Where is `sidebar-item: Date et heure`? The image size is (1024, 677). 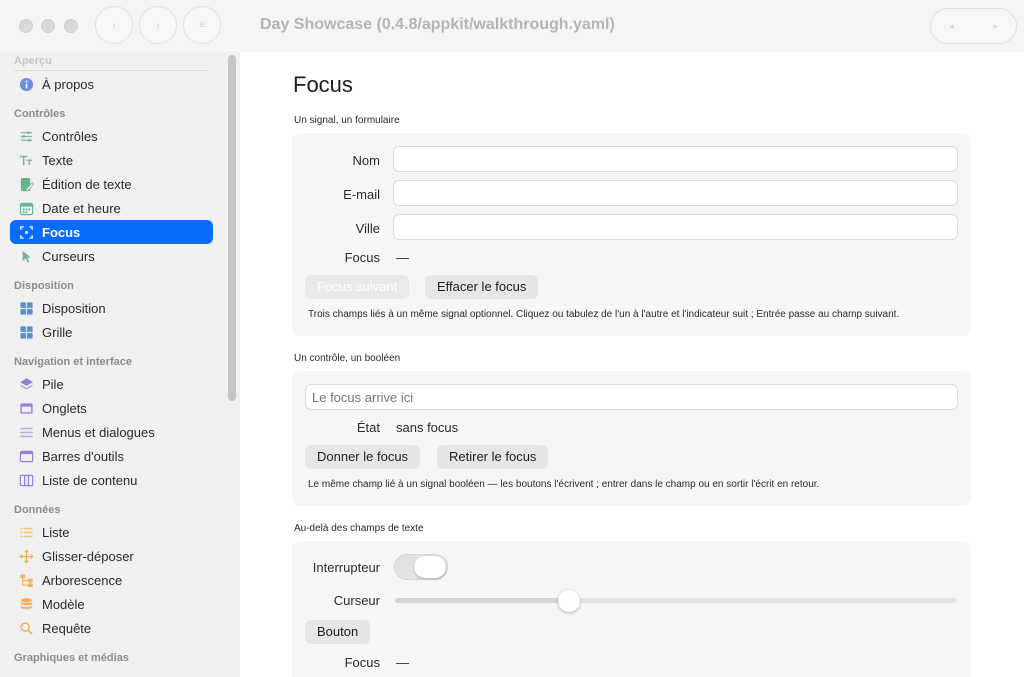 sidebar-item: Date et heure is located at coordinates (111, 208).